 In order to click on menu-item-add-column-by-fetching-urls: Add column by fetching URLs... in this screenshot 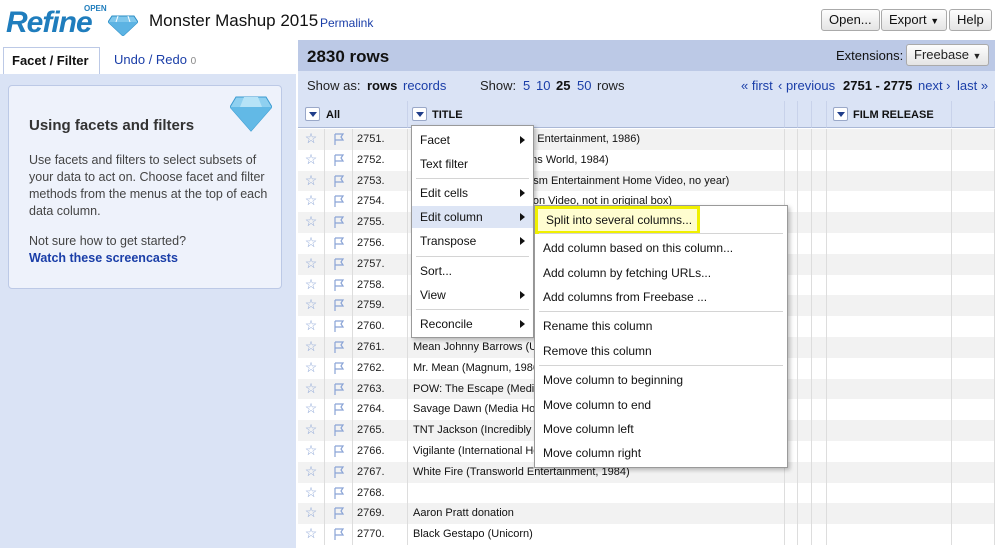, I will do `click(661, 273)`.